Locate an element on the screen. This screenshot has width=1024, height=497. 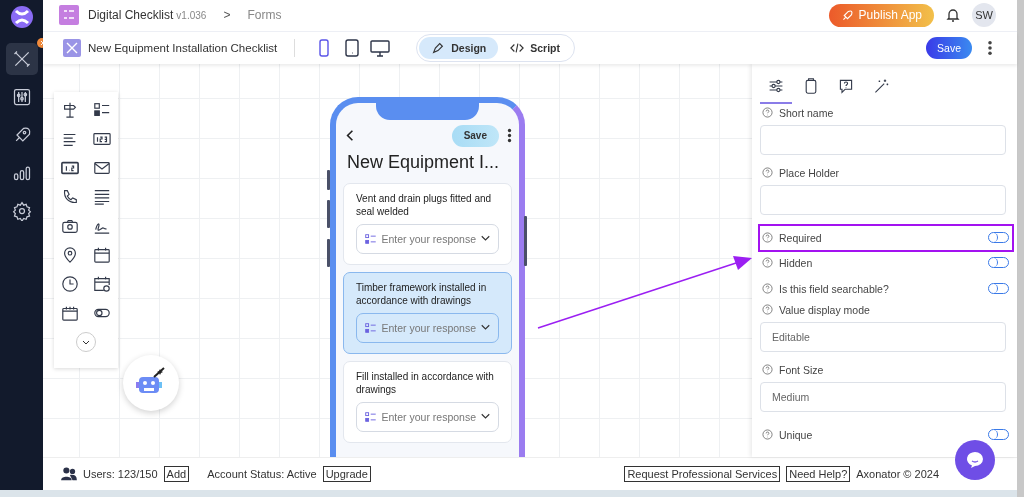
help-button: Need Help? is located at coordinates (818, 474).